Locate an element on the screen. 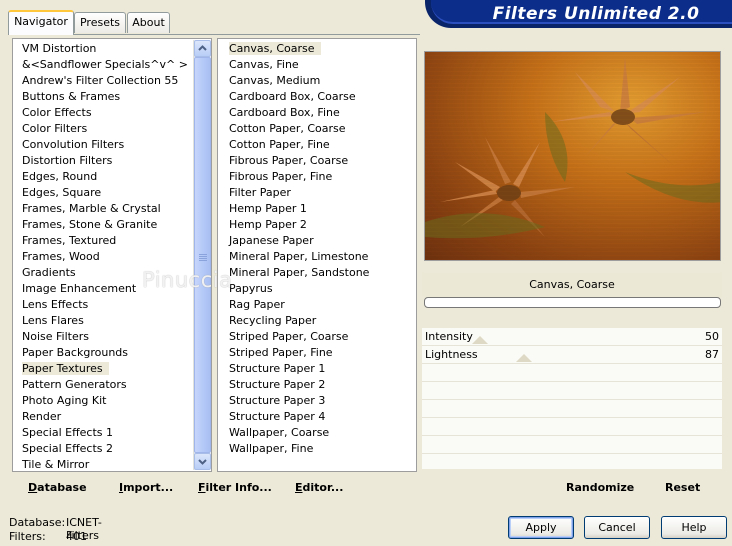 The width and height of the screenshot is (732, 546). param-row-intensity: Intensity 50 is located at coordinates (572, 337).